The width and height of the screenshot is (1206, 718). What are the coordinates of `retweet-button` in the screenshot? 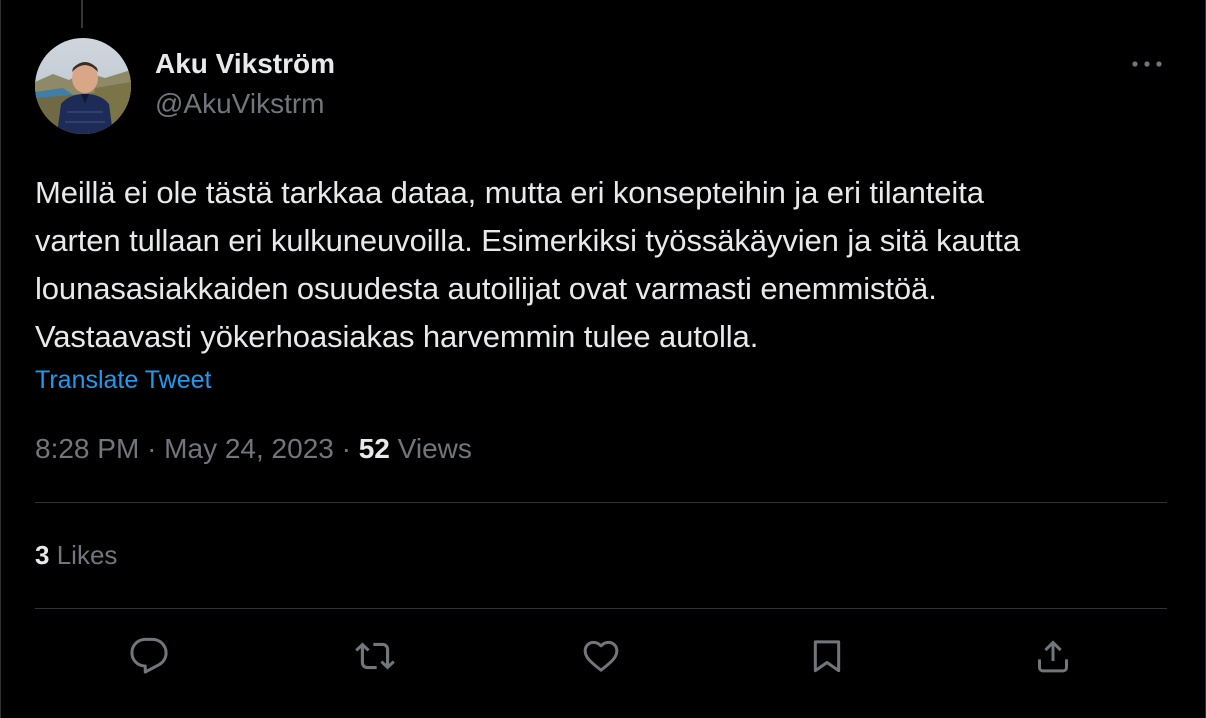 It's located at (375, 656).